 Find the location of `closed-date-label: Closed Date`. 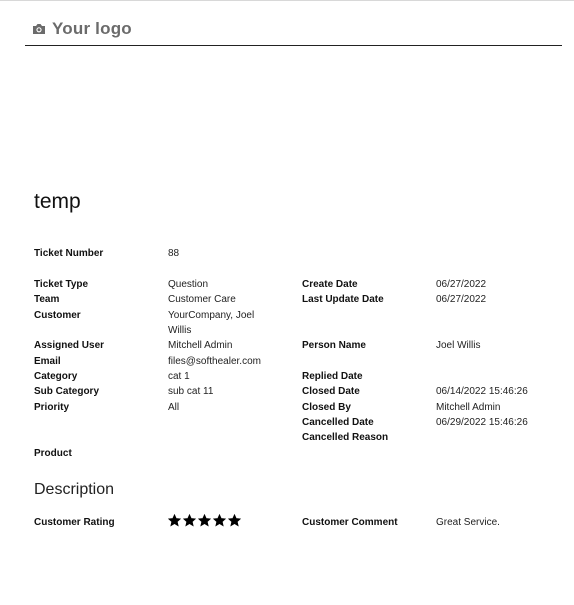

closed-date-label: Closed Date is located at coordinates (331, 391).